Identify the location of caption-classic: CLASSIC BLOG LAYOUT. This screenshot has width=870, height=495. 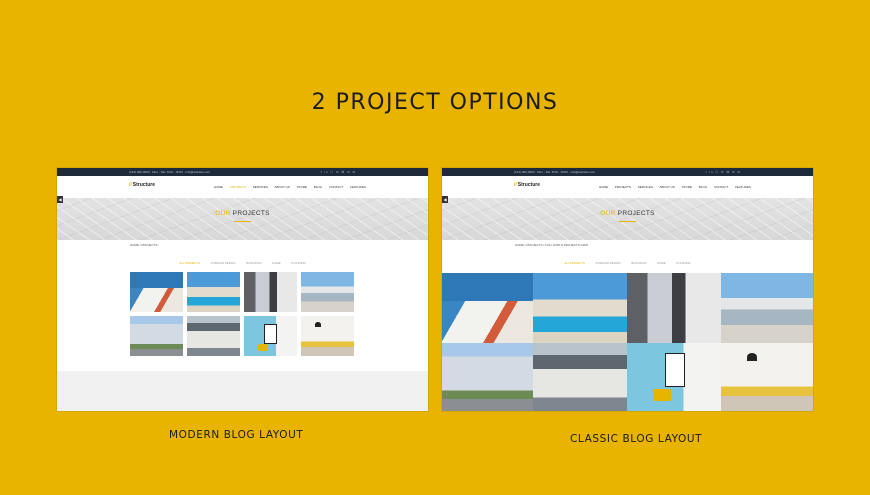
(636, 439).